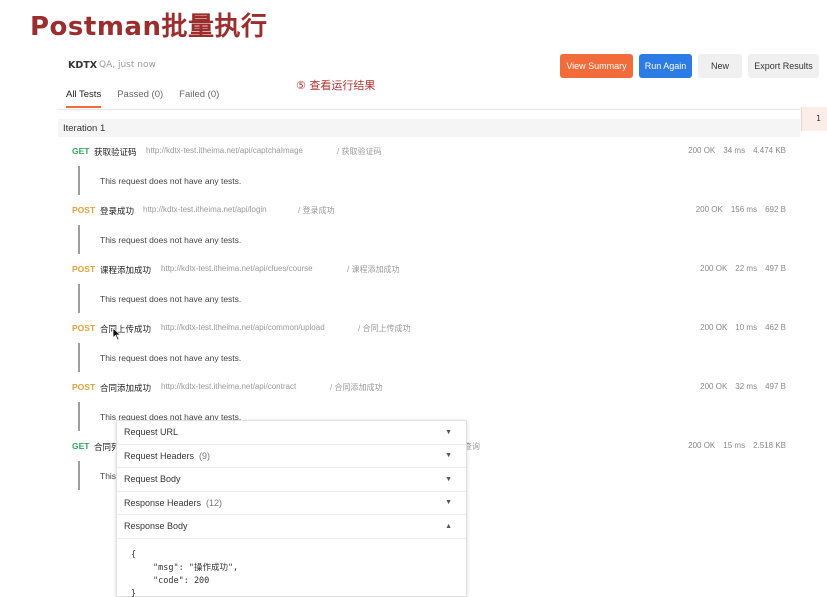 Image resolution: width=827 pixels, height=597 pixels. Describe the element at coordinates (746, 327) in the screenshot. I see `response-time: 10 ms` at that location.